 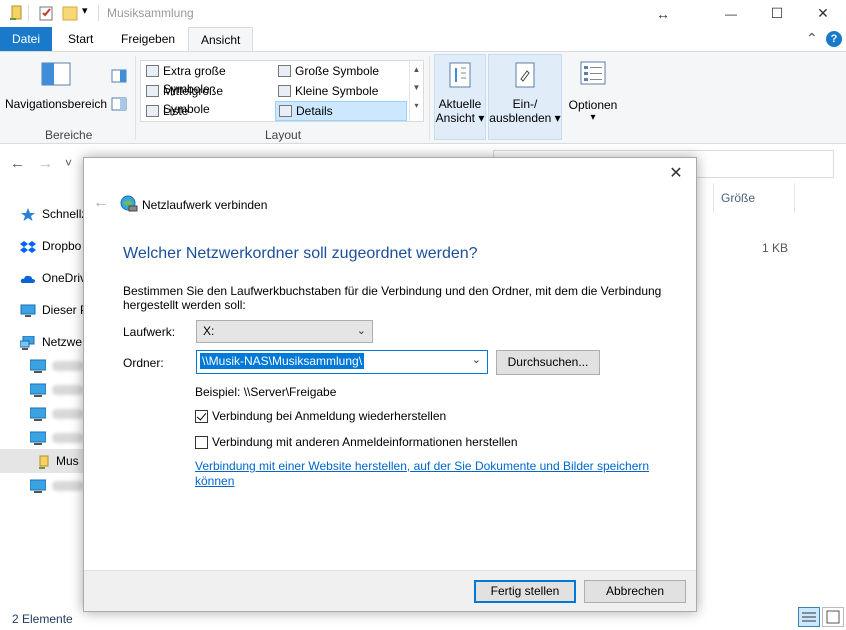 I want to click on finish-button: Fertig stellen, so click(x=525, y=591).